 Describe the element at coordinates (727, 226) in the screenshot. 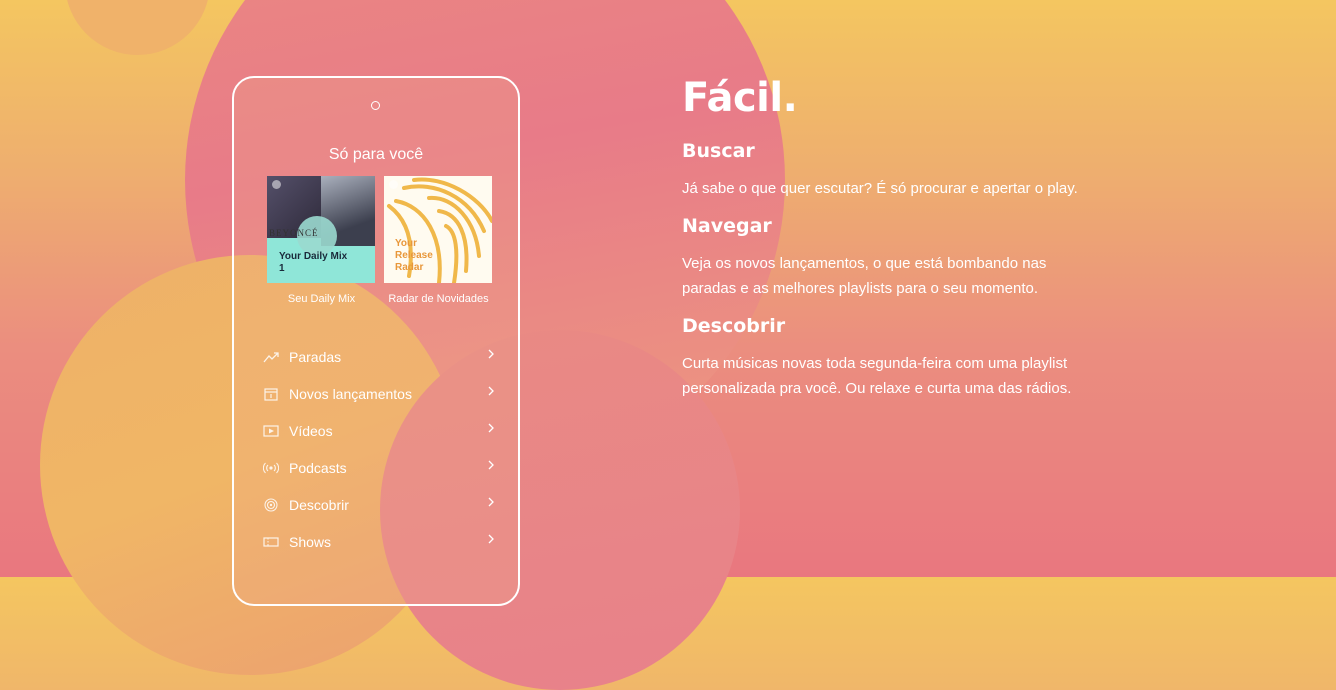

I see `feature-title: Navegar` at that location.